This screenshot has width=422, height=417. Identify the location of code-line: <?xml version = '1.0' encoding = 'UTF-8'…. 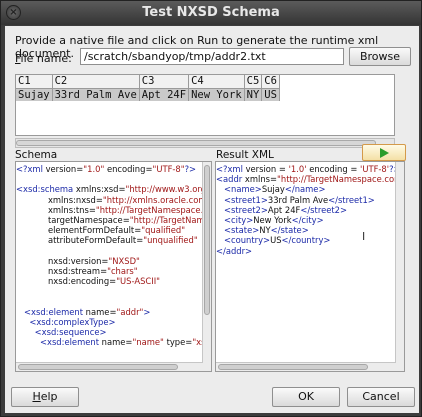
(308, 169).